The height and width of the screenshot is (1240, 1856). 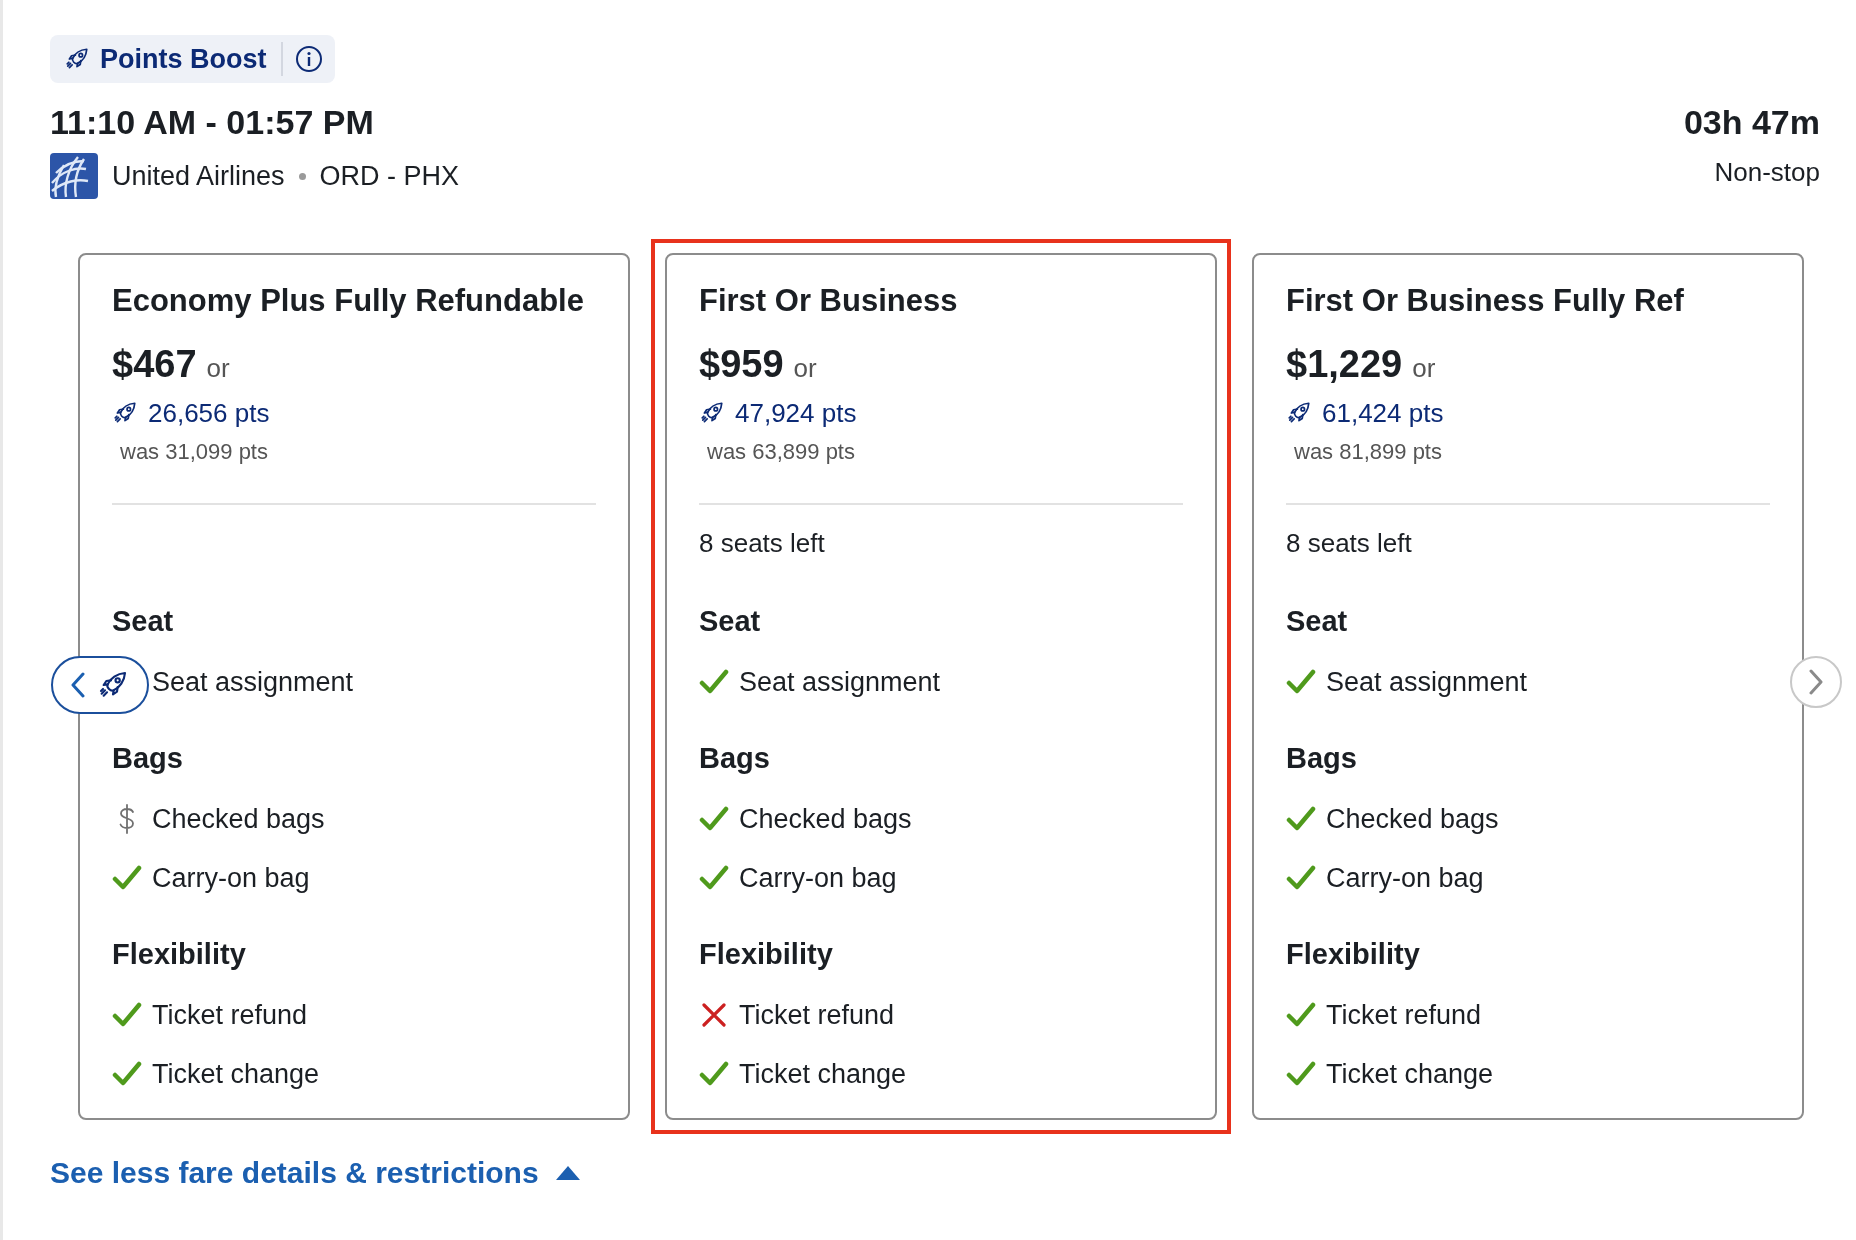 What do you see at coordinates (183, 59) in the screenshot?
I see `badge-label: Points Boost` at bounding box center [183, 59].